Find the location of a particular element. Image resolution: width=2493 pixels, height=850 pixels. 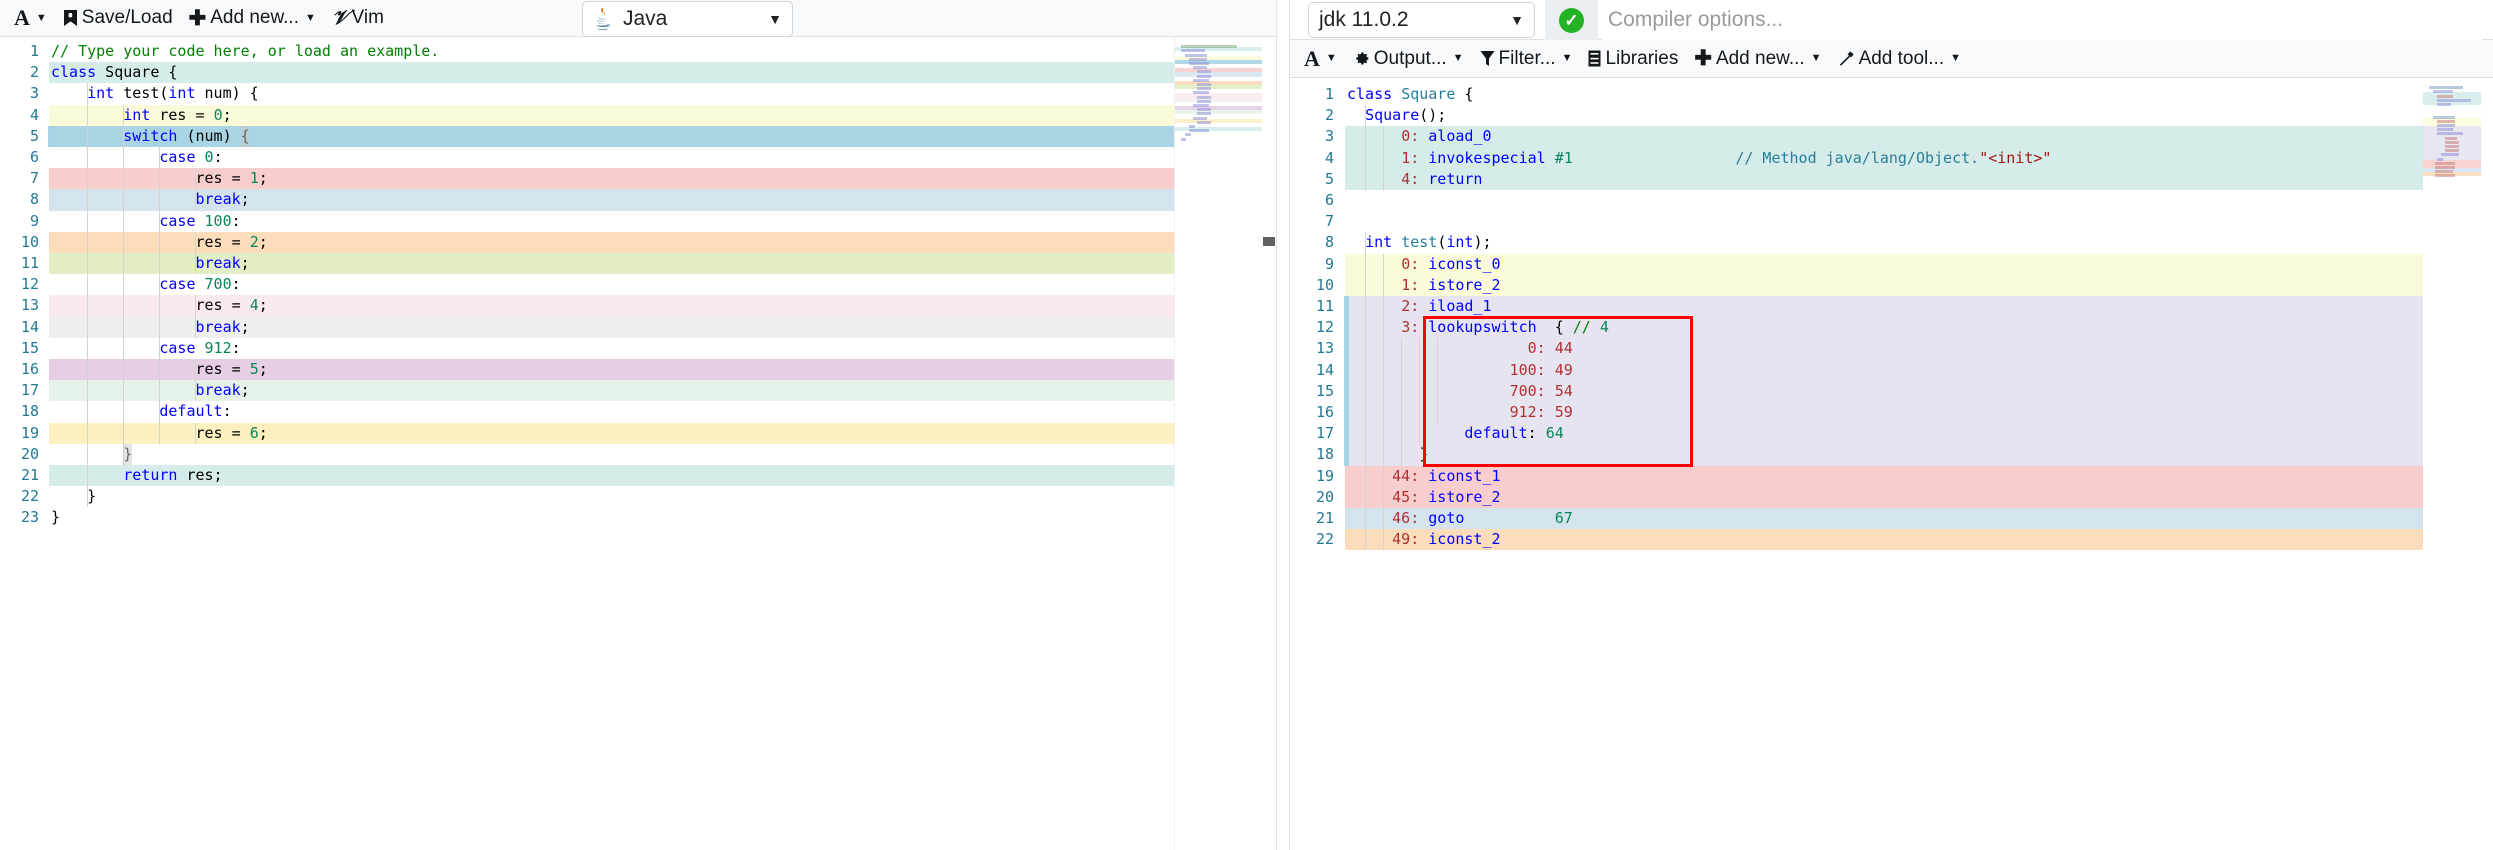

chevron-down-icon is located at coordinates (41, 18).